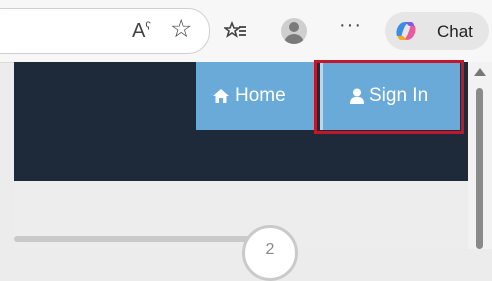  I want to click on scrollbar-thumb, so click(479, 168).